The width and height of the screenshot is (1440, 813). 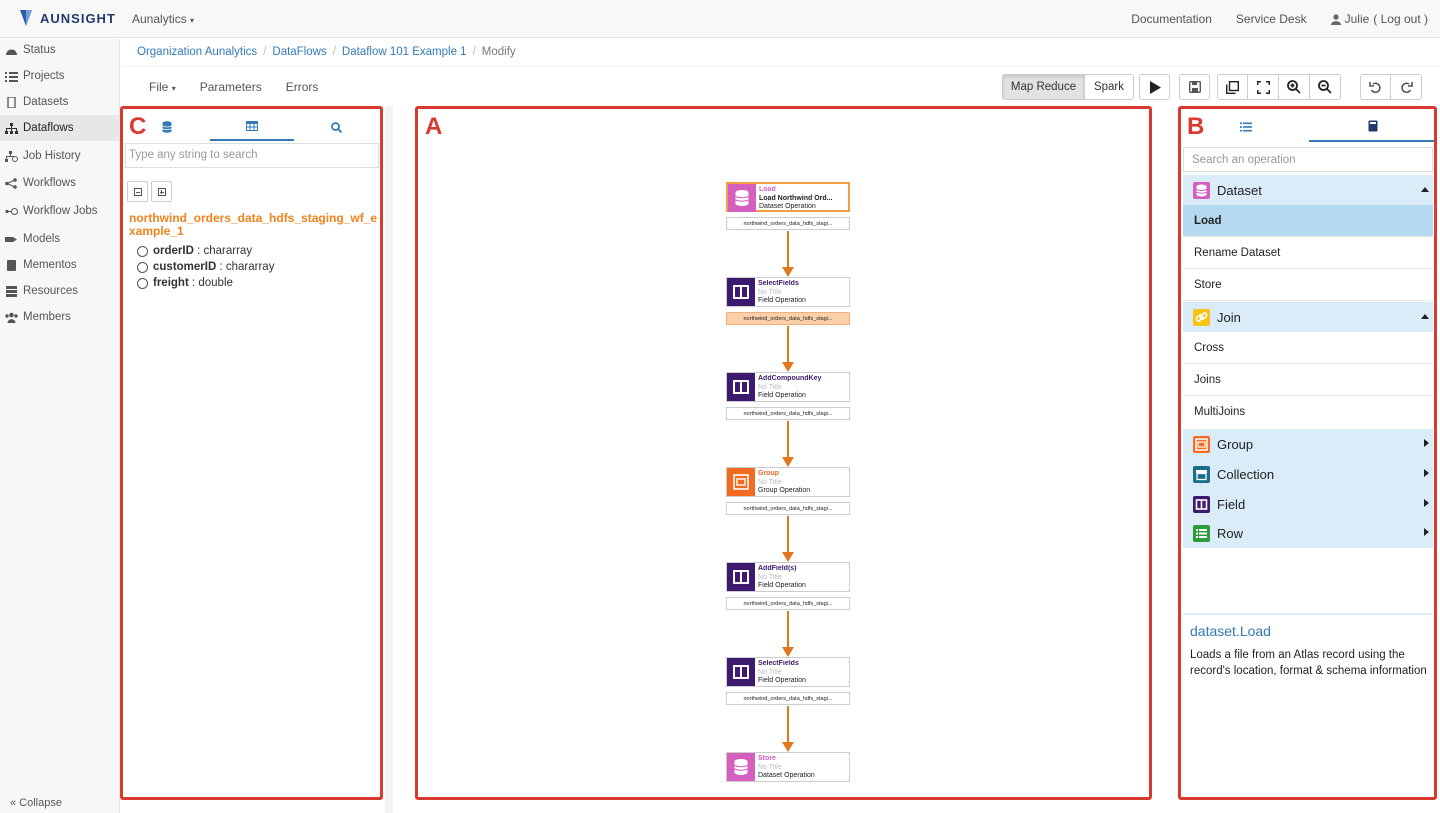 What do you see at coordinates (11, 211) in the screenshot?
I see `workflow-clock-icon` at bounding box center [11, 211].